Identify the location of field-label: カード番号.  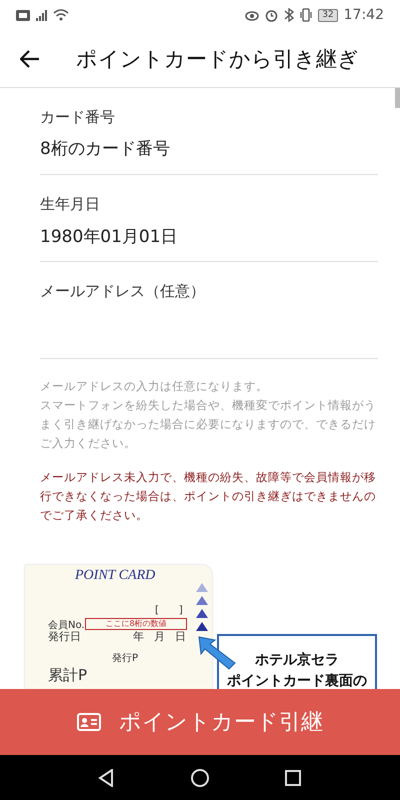
(78, 117).